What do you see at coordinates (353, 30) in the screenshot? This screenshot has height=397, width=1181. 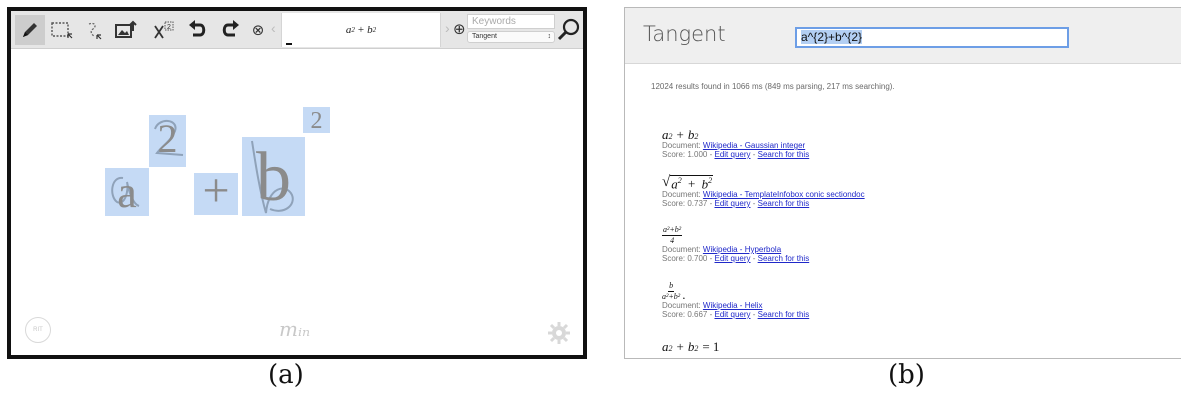 I see `query-exp-1: 2` at bounding box center [353, 30].